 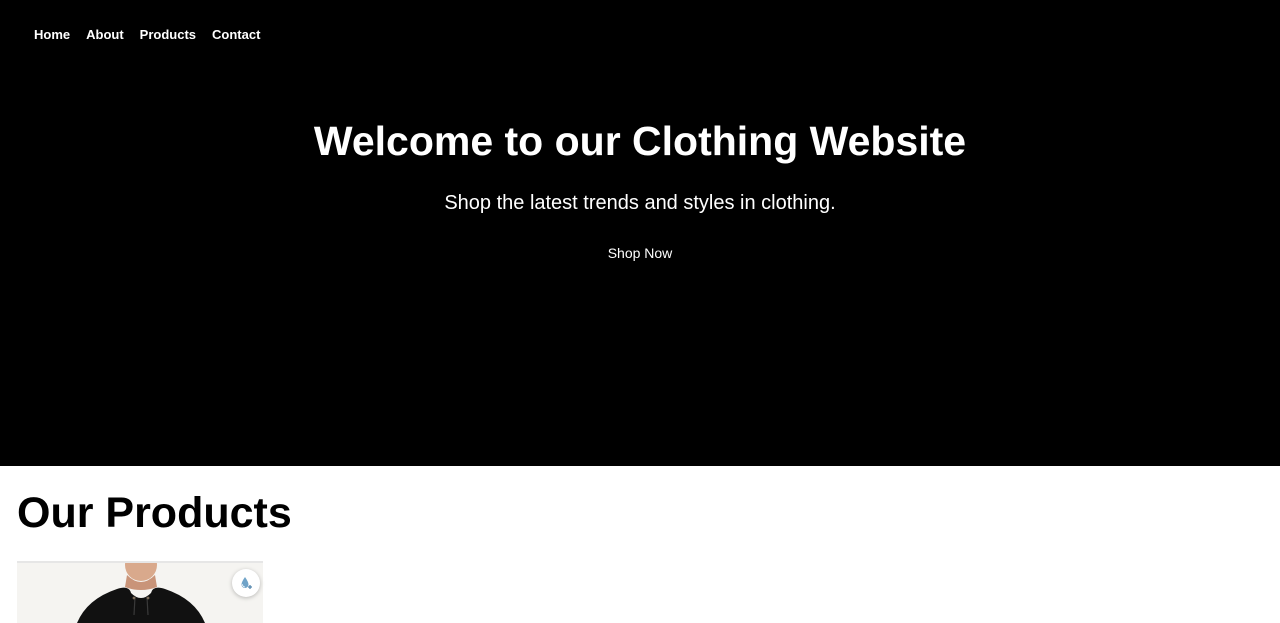 I want to click on nav-link-home: Home, so click(x=52, y=35).